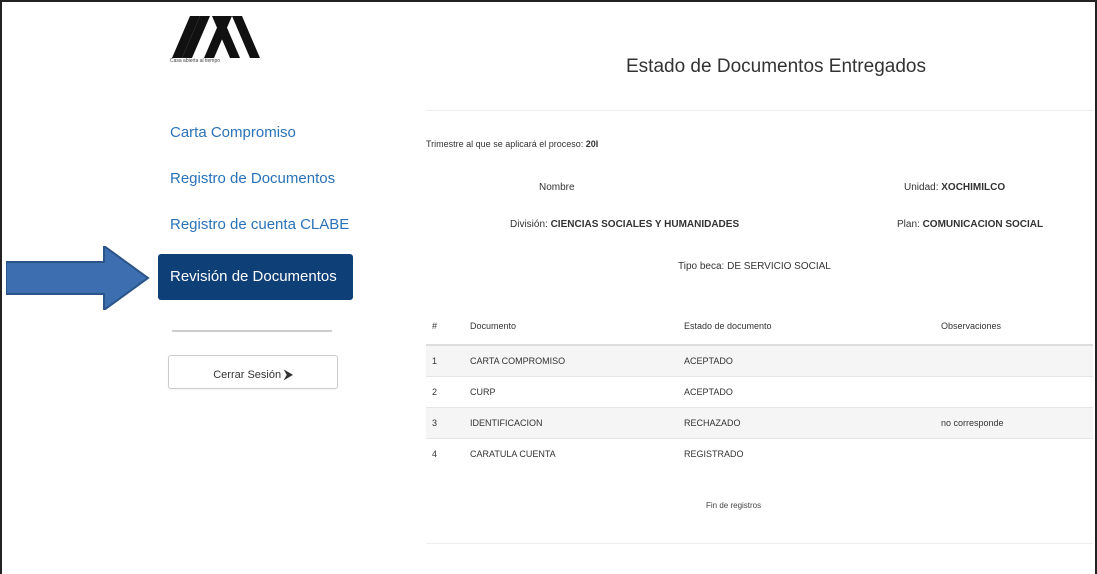  What do you see at coordinates (576, 453) in the screenshot?
I see `row-document: CARATULA CUENTA` at bounding box center [576, 453].